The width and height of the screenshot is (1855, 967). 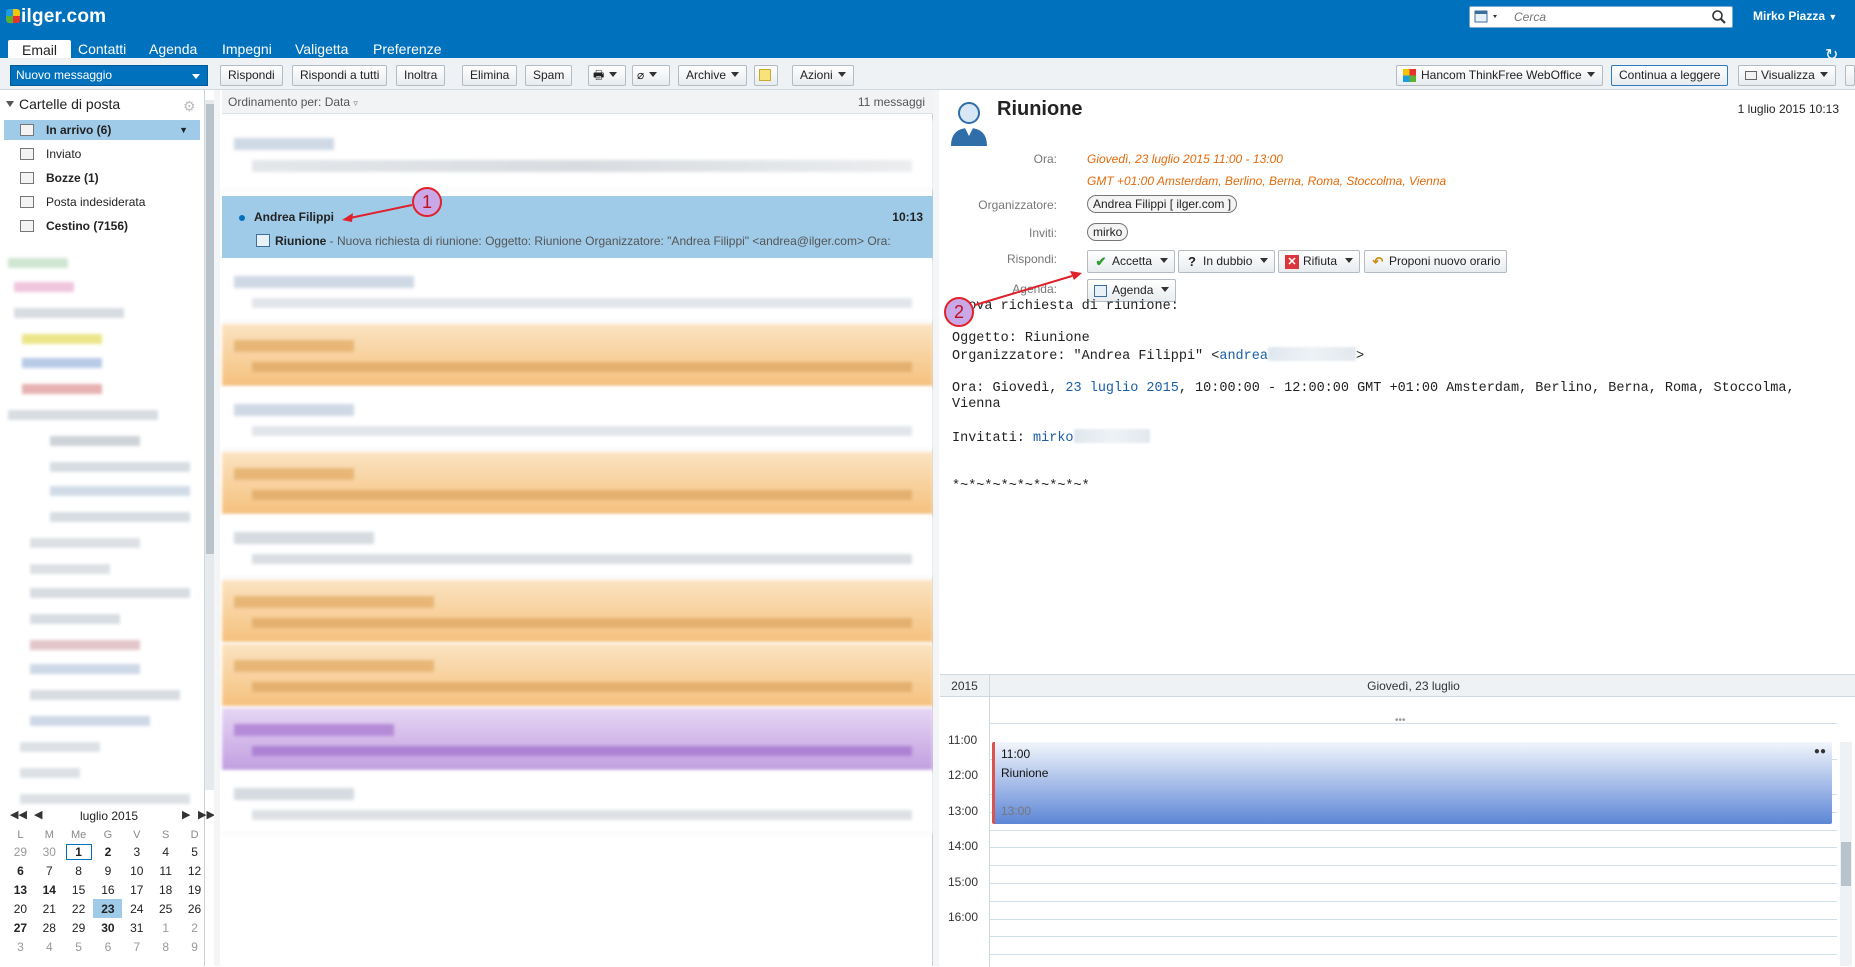 I want to click on tab-email: Email, so click(x=40, y=50).